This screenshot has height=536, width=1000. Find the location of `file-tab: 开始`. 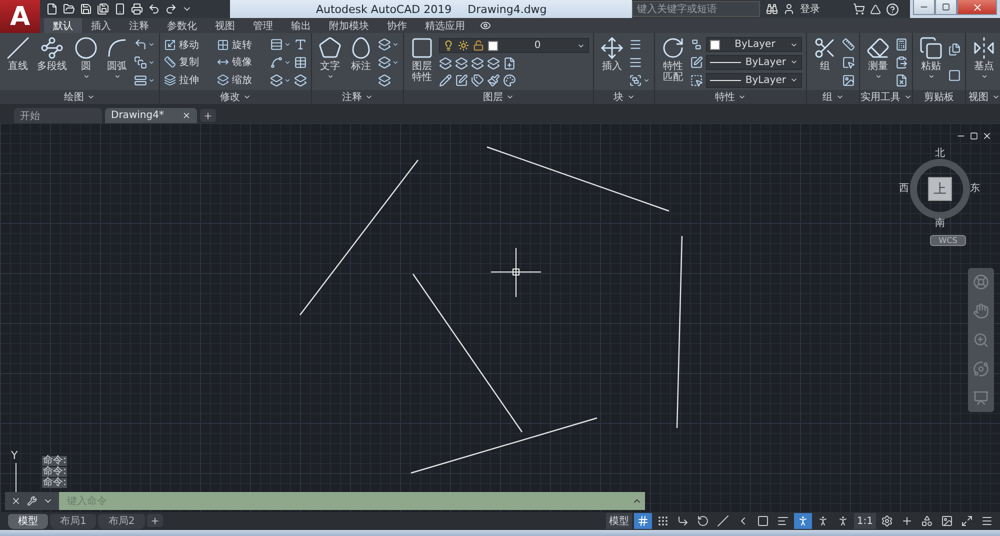

file-tab: 开始 is located at coordinates (58, 115).